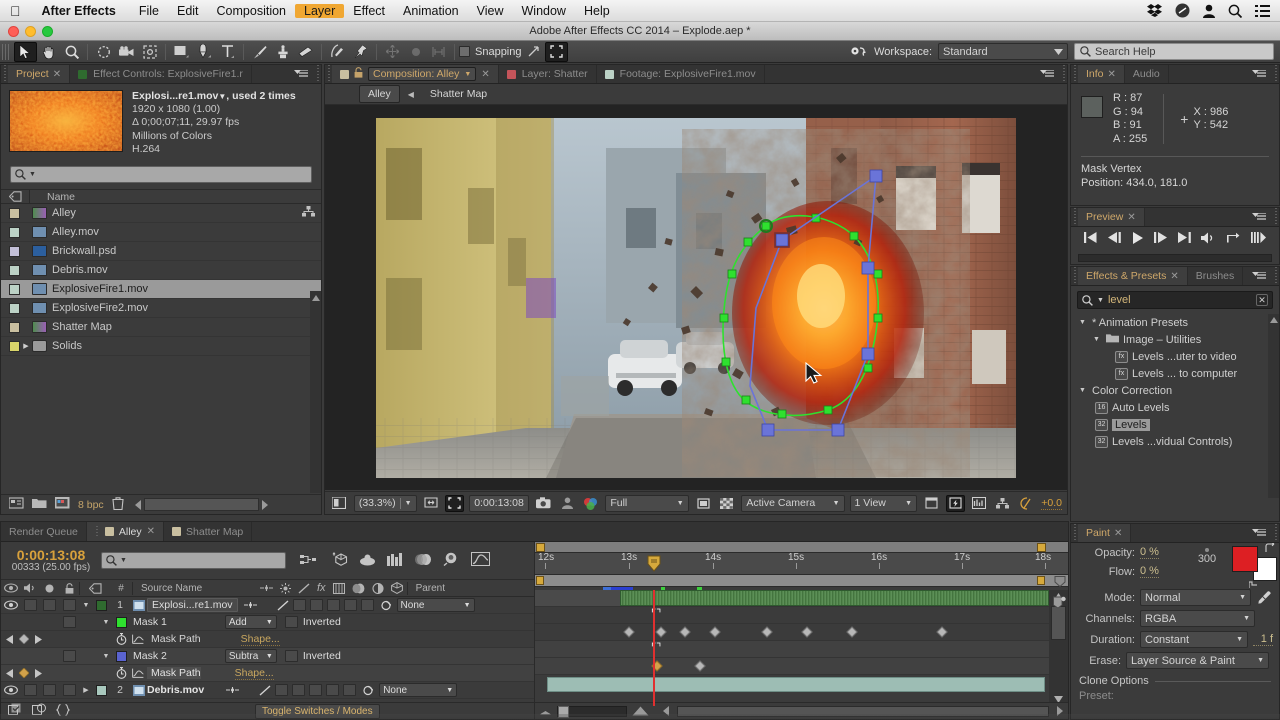  What do you see at coordinates (71, 52) in the screenshot?
I see `zoom-tool` at bounding box center [71, 52].